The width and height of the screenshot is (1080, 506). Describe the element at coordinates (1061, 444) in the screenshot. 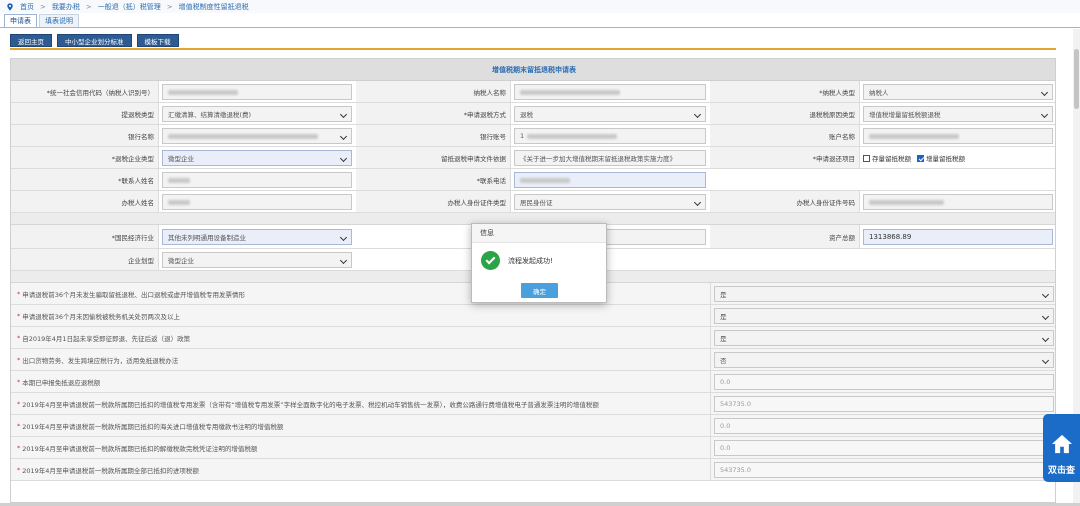

I see `house-icon` at that location.